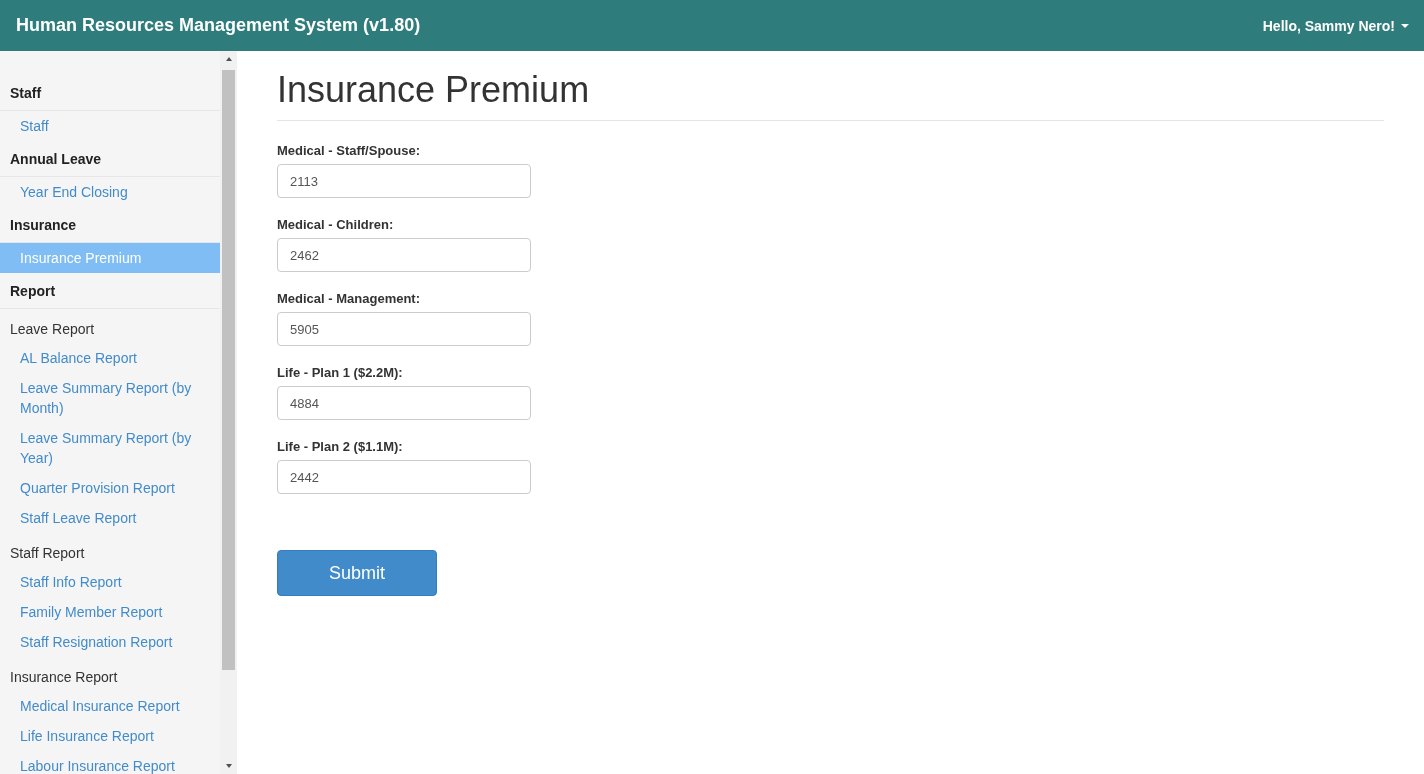  I want to click on sidebar-link: Staff, so click(110, 126).